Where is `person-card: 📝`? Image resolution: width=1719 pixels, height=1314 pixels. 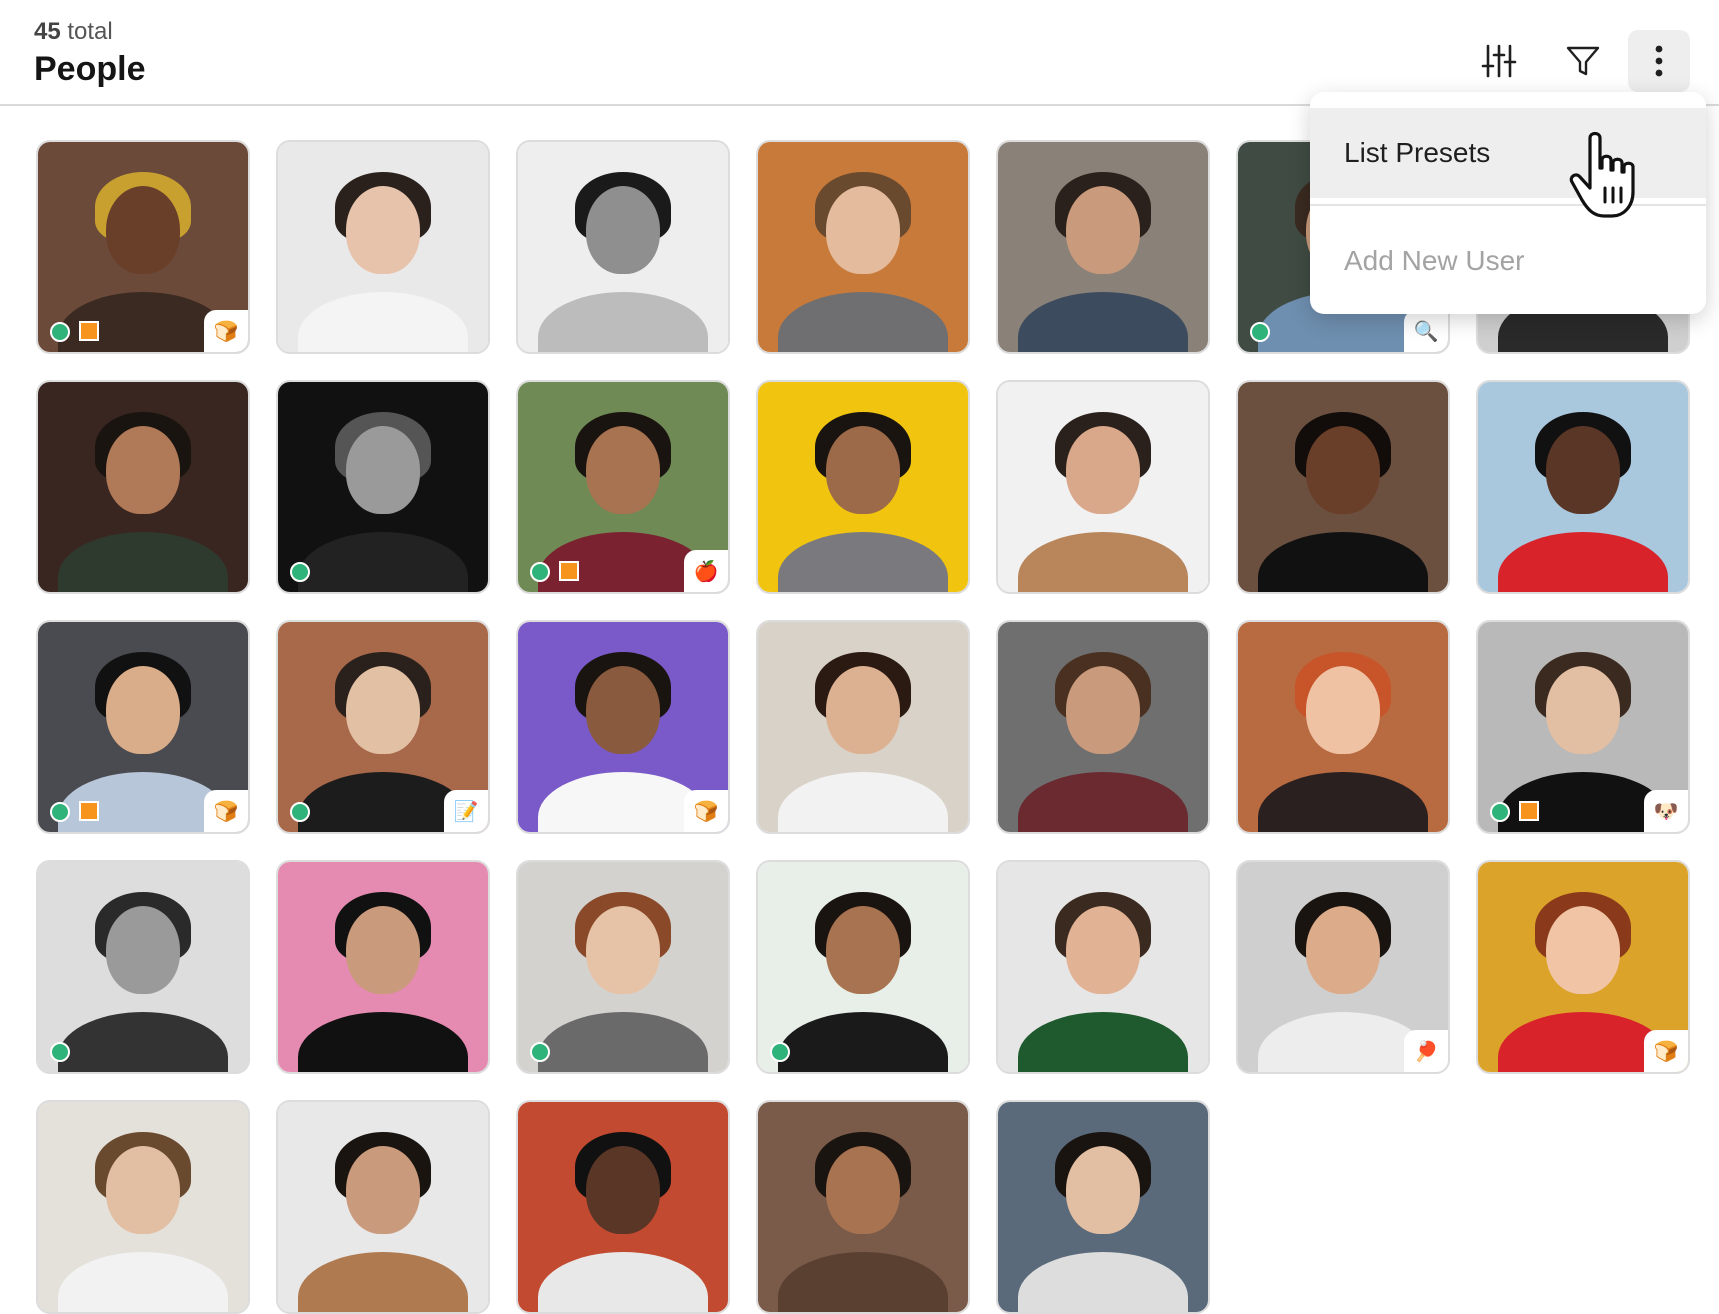
person-card: 📝 is located at coordinates (383, 727).